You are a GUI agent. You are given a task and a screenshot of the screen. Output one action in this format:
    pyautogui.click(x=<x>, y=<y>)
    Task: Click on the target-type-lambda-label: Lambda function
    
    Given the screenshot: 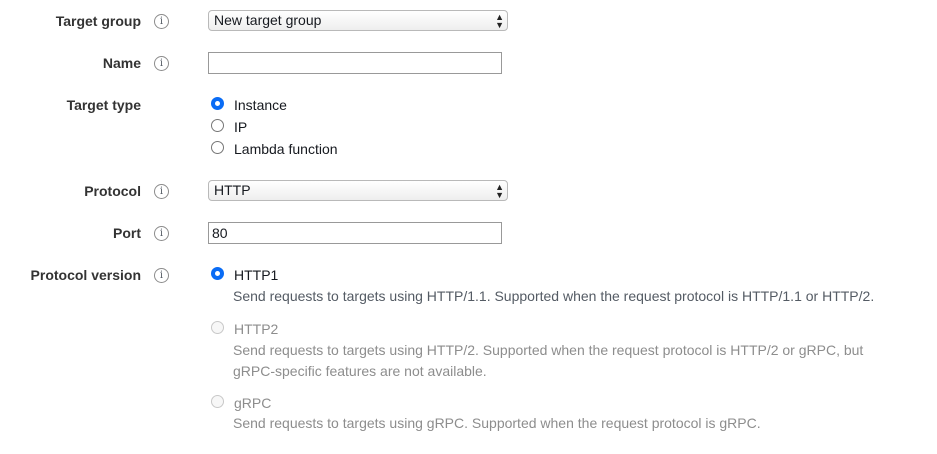 What is the action you would take?
    pyautogui.click(x=286, y=149)
    